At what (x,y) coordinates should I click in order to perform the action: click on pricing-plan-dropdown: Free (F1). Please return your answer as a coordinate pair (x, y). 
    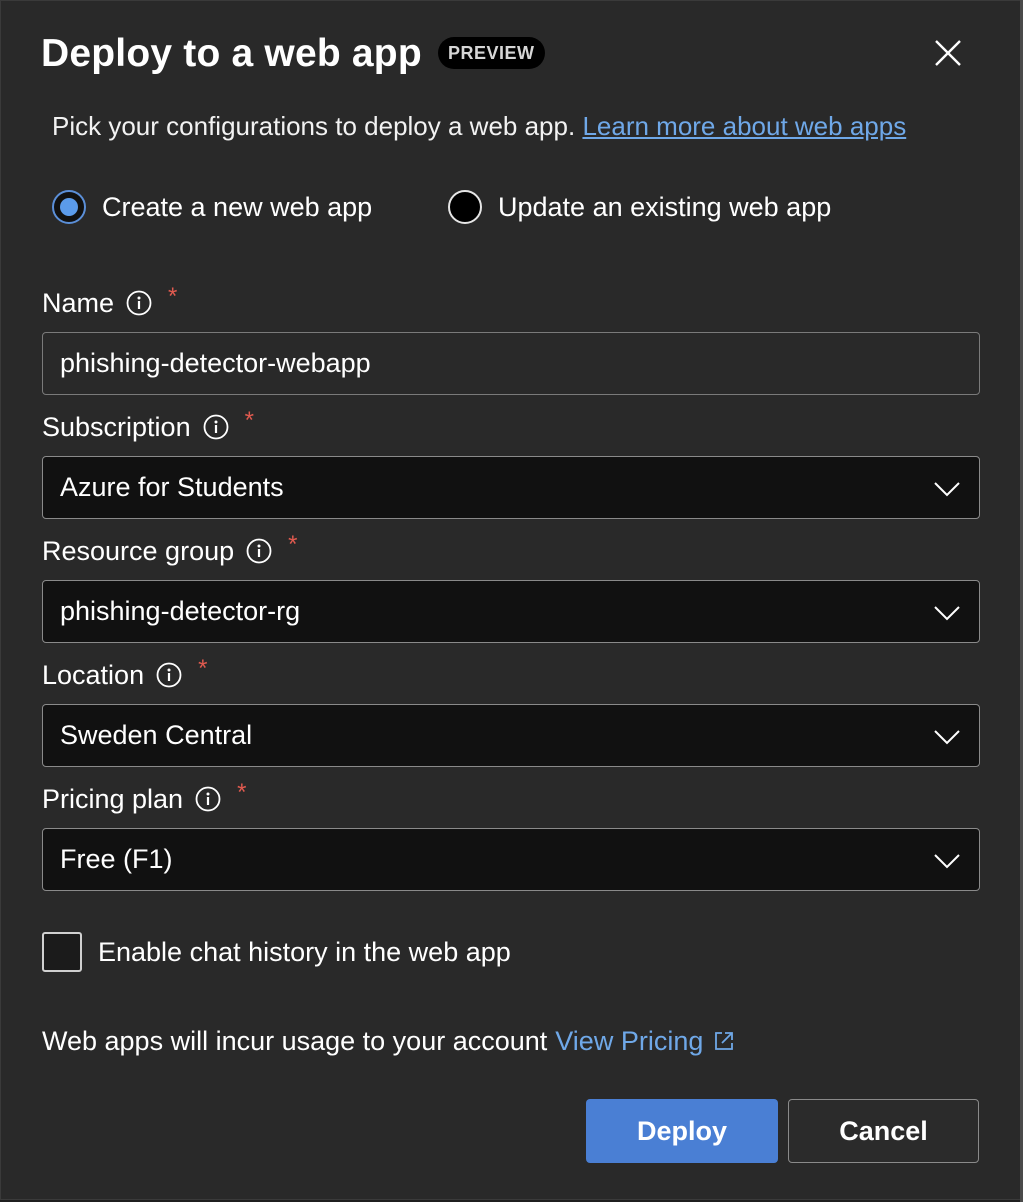
    Looking at the image, I should click on (511, 859).